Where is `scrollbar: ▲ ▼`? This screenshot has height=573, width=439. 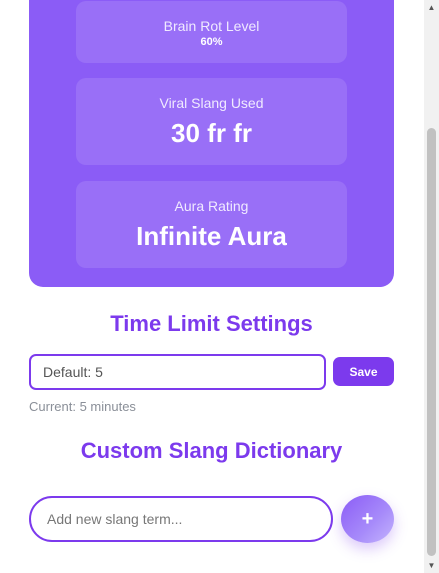 scrollbar: ▲ ▼ is located at coordinates (431, 286).